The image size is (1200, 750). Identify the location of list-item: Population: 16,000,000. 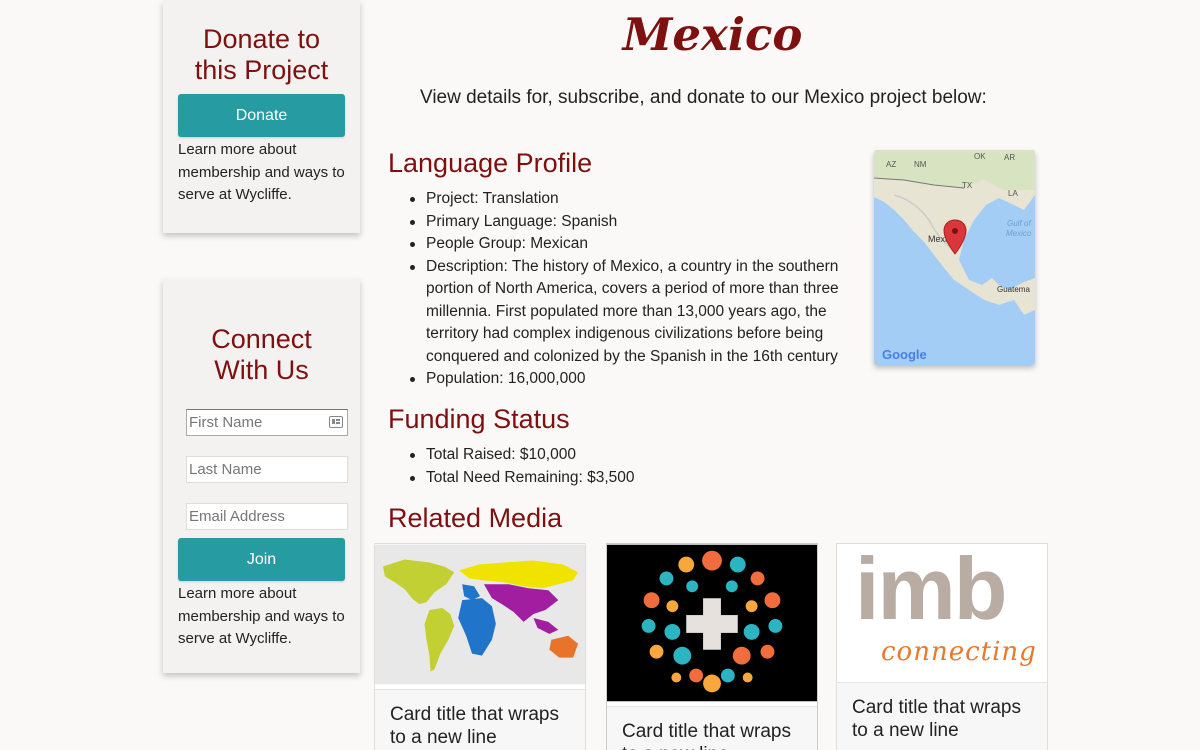
(633, 379).